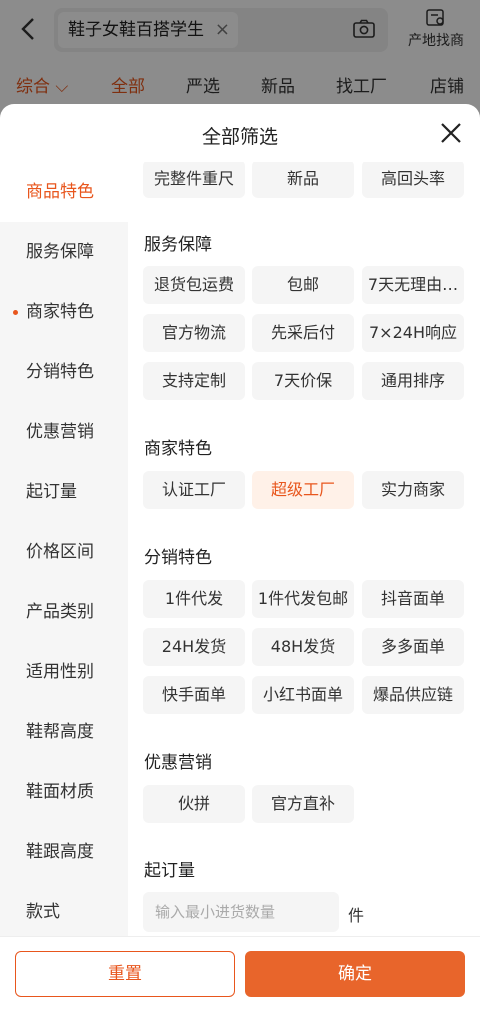  I want to click on quantity-unit-label: 件, so click(356, 915).